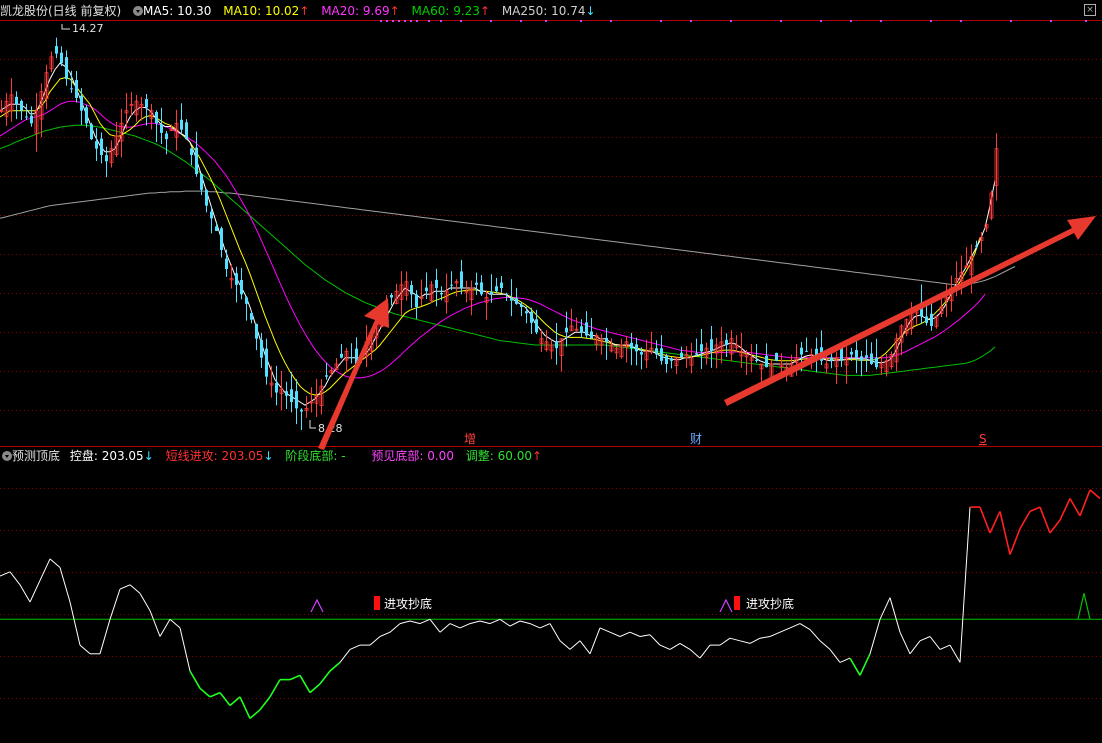 The width and height of the screenshot is (1102, 743). I want to click on kongpan-value: 控盘: 203.05, so click(106, 456).